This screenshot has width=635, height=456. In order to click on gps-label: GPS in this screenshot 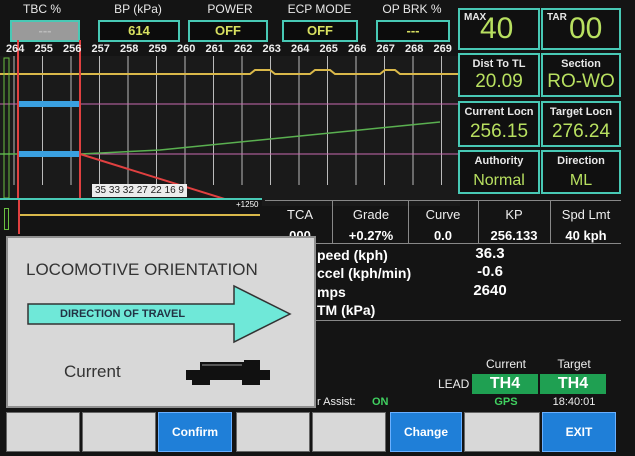, I will do `click(506, 402)`.